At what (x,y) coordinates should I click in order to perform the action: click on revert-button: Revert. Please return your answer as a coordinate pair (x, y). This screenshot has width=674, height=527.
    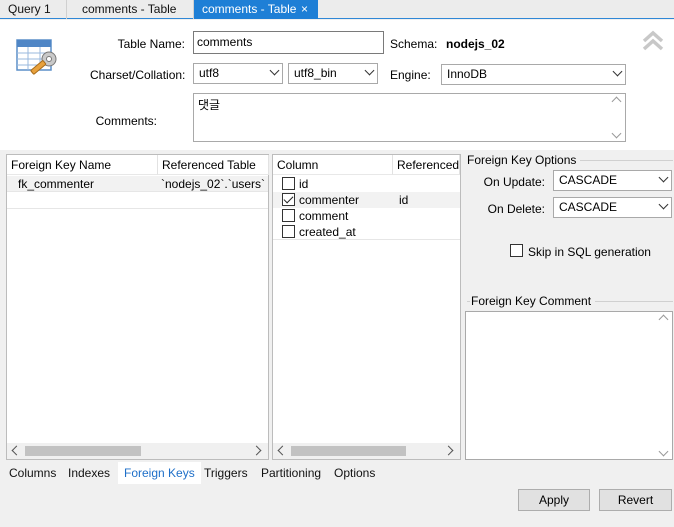
    Looking at the image, I should click on (635, 500).